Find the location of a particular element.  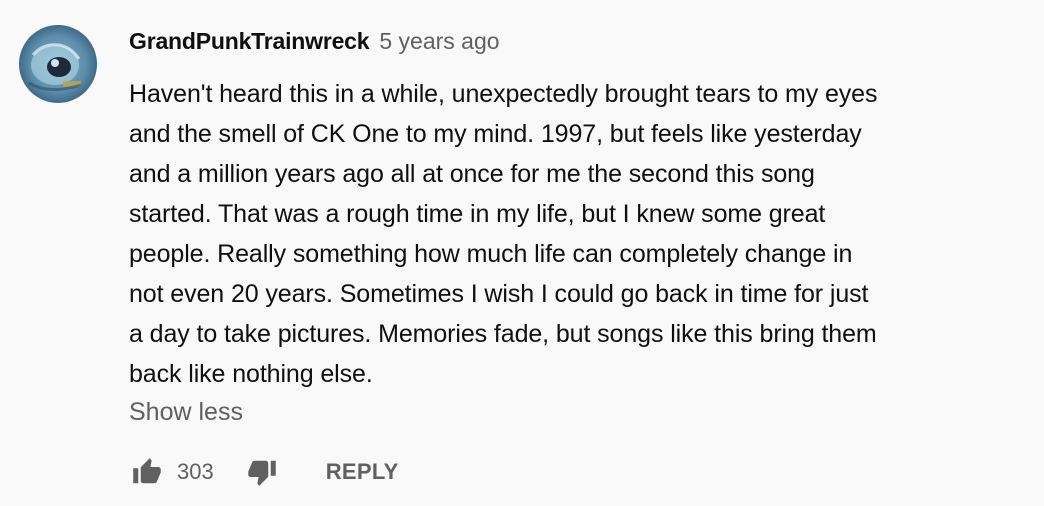

avatar is located at coordinates (58, 64).